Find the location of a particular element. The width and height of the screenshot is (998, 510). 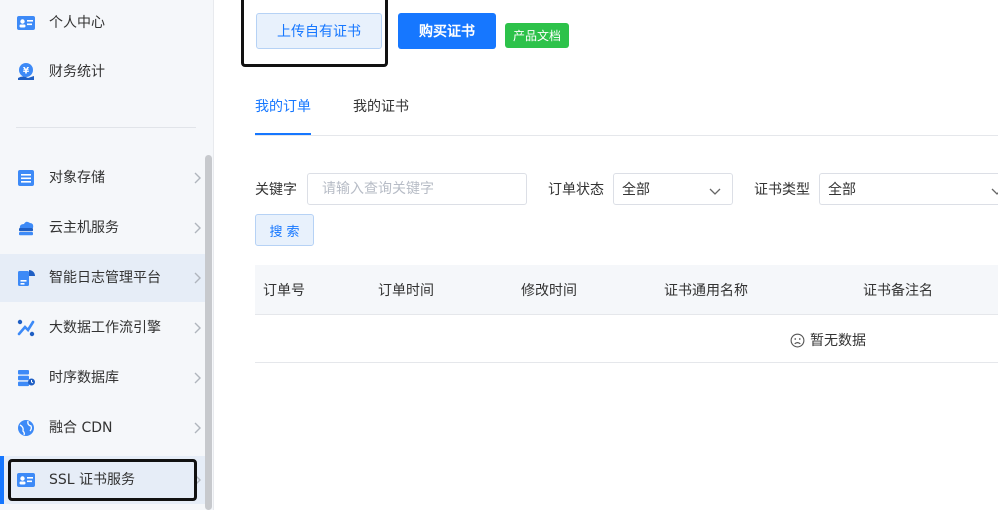

order-status-label: 订单状态 is located at coordinates (576, 190).